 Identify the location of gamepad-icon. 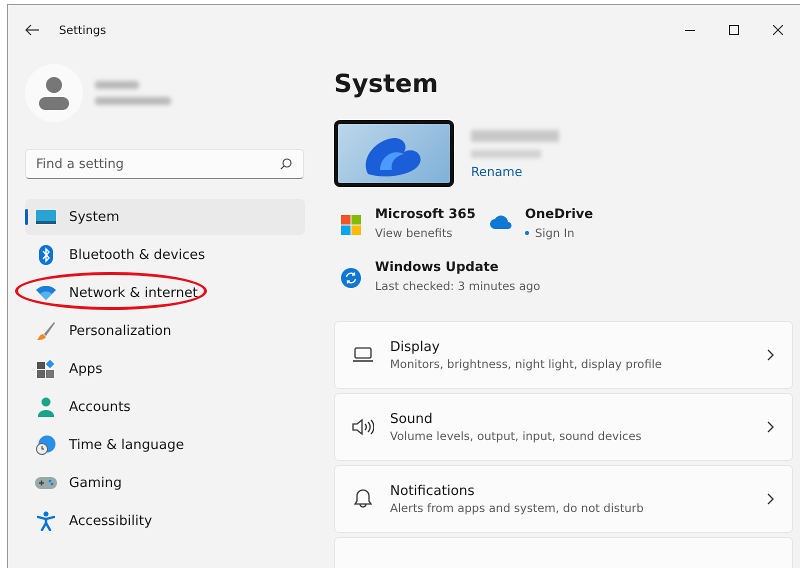
(46, 483).